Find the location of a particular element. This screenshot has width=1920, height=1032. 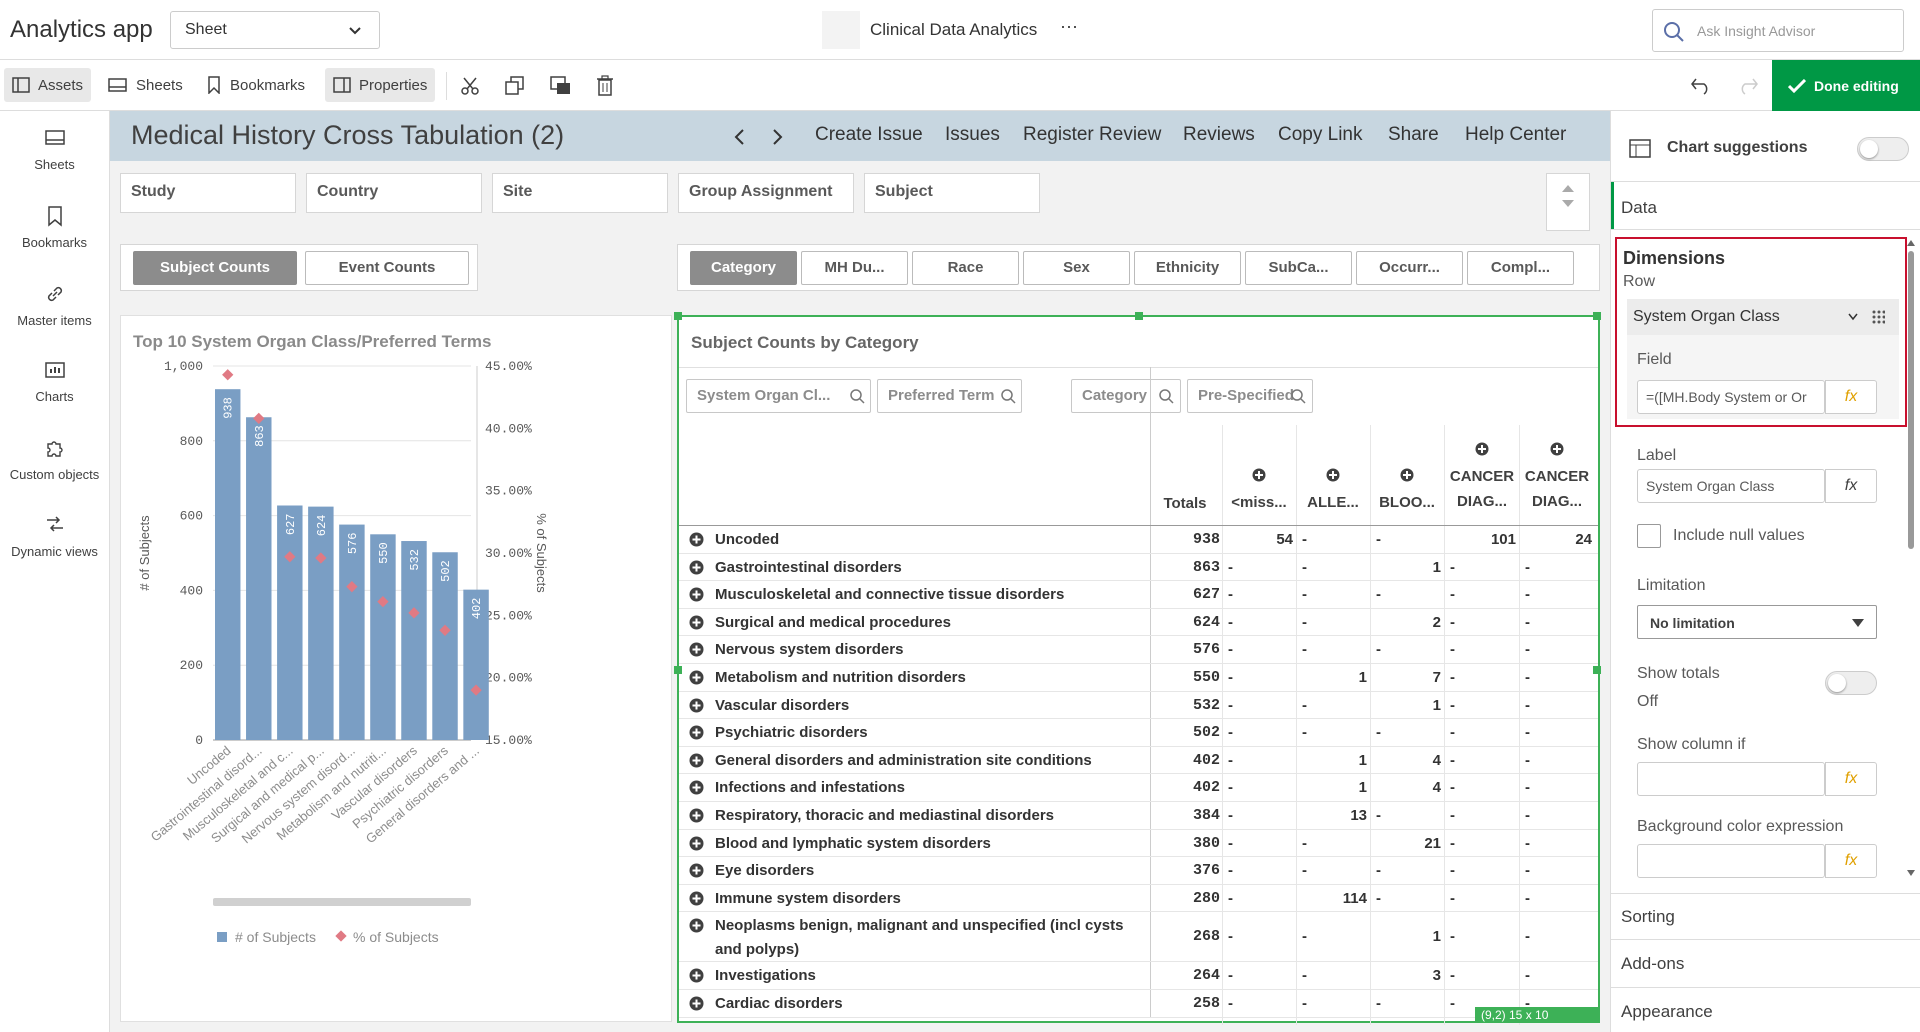

label-input: System Organ Class is located at coordinates (1731, 486).